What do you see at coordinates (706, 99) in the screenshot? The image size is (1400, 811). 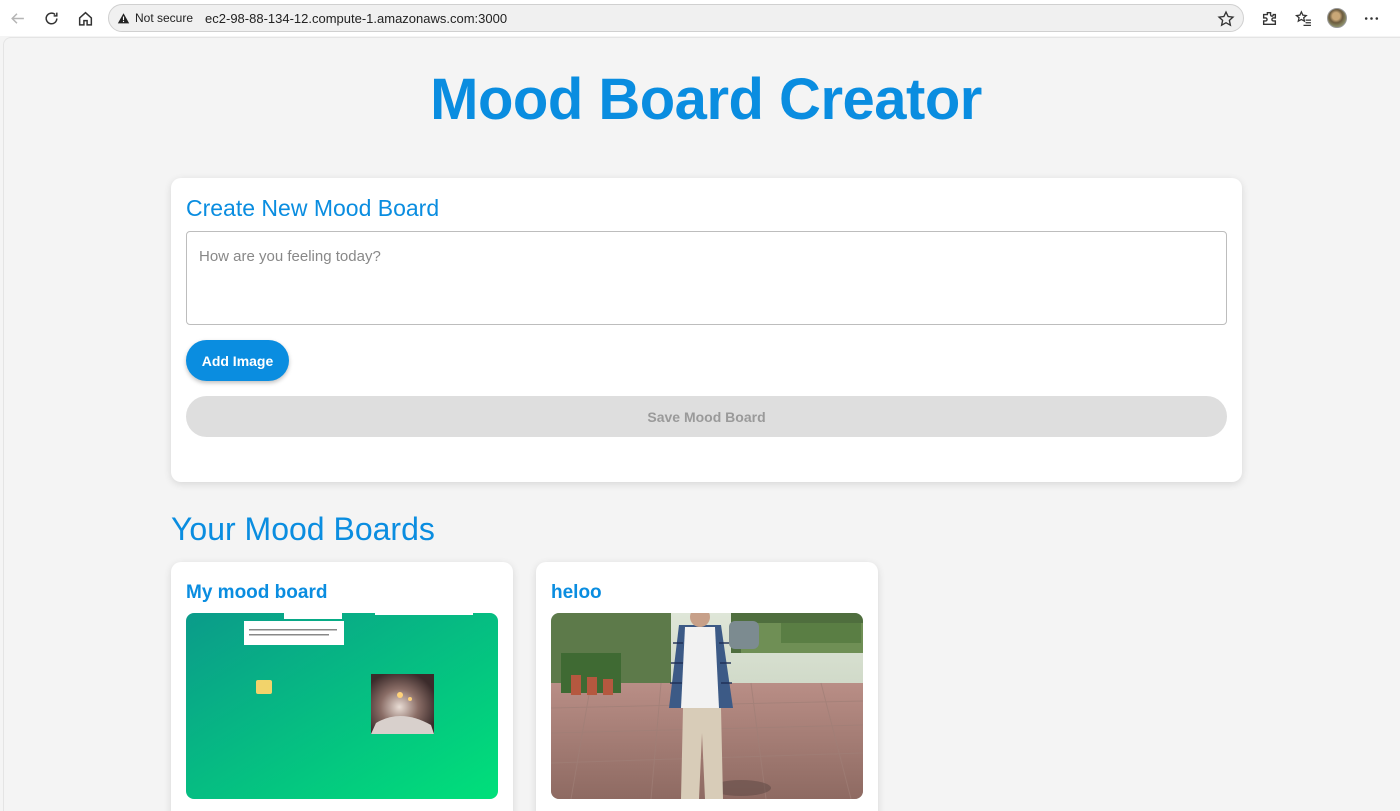 I see `page-title: Mood Board Creator` at bounding box center [706, 99].